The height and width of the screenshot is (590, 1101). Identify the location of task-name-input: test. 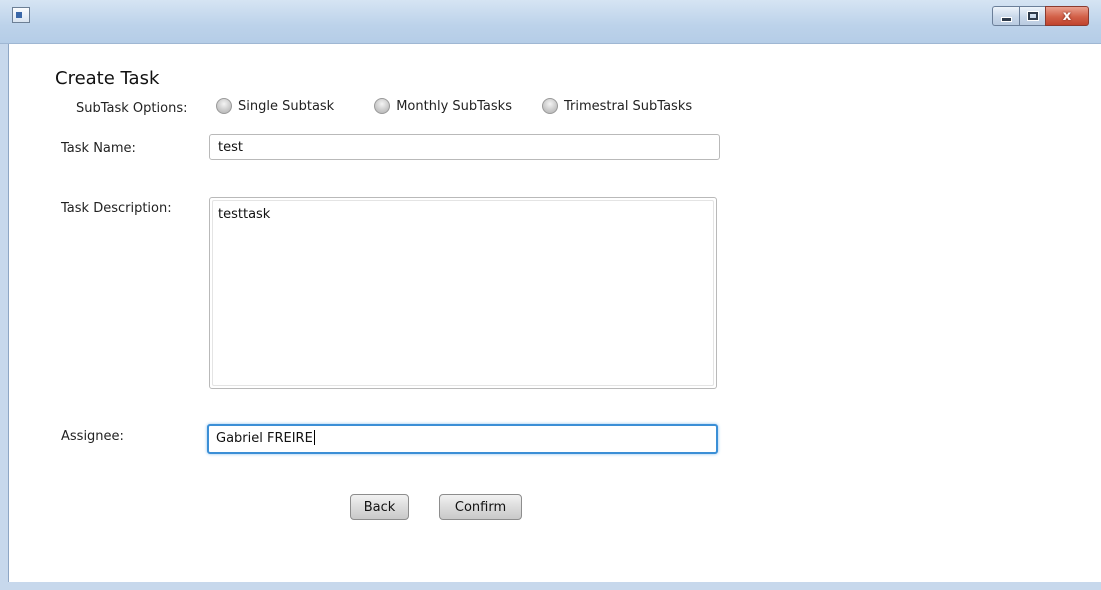
(464, 147).